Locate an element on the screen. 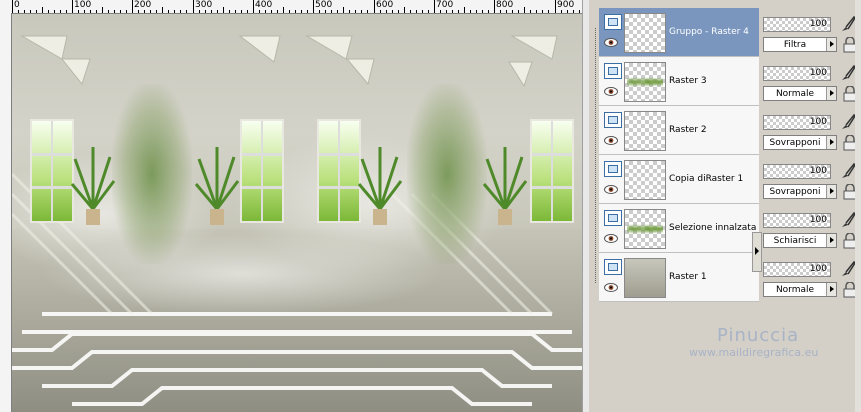 The image size is (861, 412). layer-row: Raster 2 is located at coordinates (679, 130).